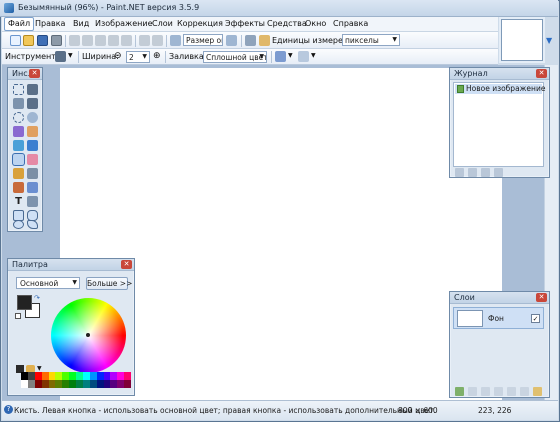 The image size is (560, 422). Describe the element at coordinates (203, 40) in the screenshot. I see `zoom-combo: Размер ок` at that location.